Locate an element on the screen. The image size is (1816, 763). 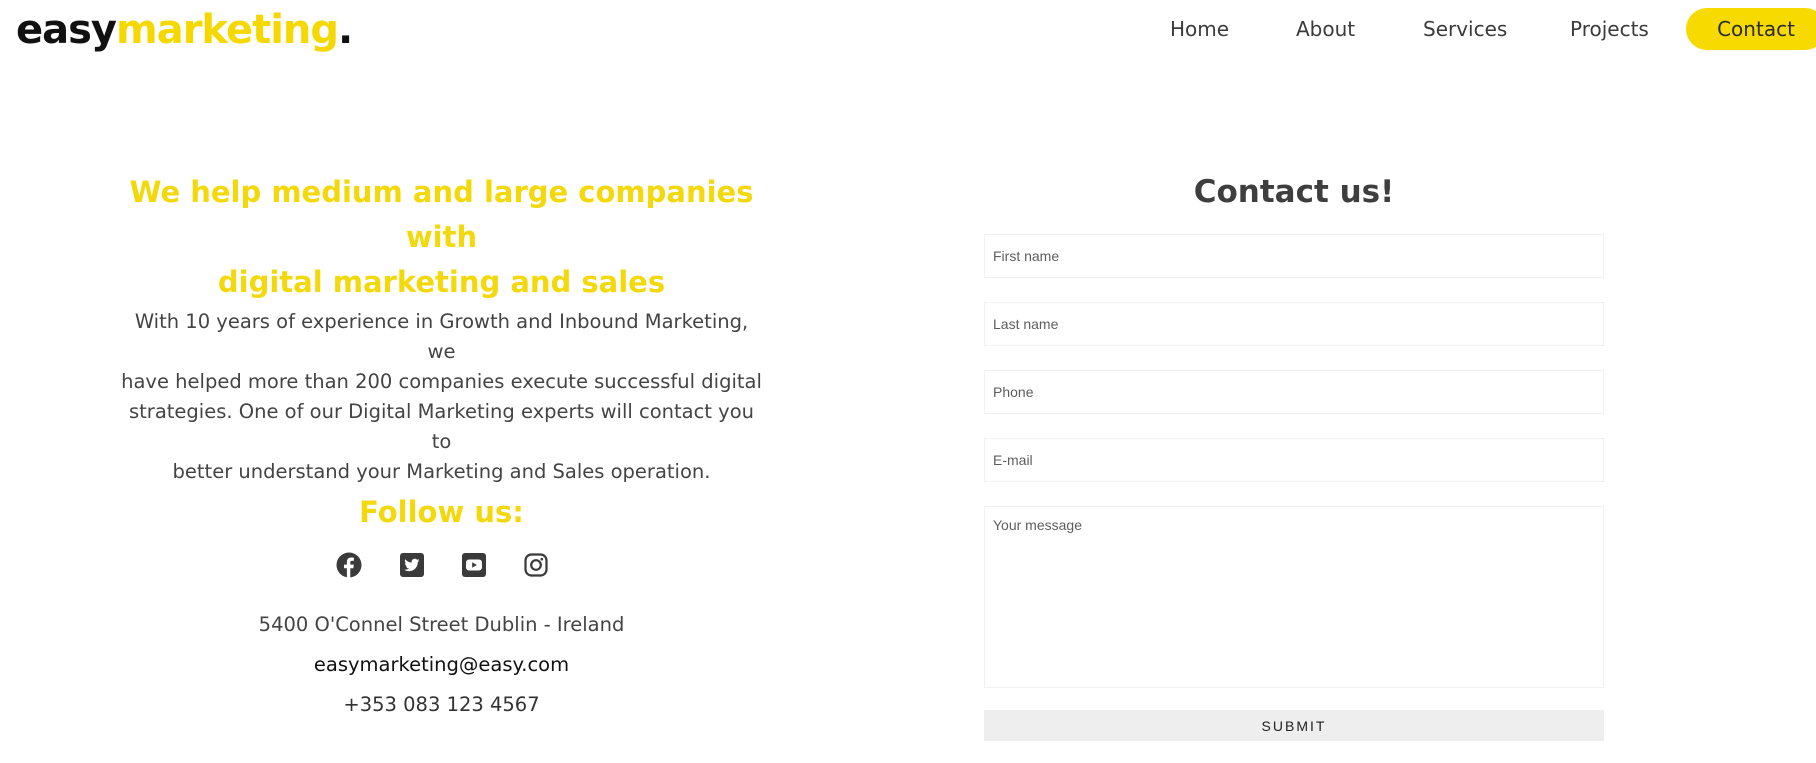
nav-home: Home is located at coordinates (1199, 29).